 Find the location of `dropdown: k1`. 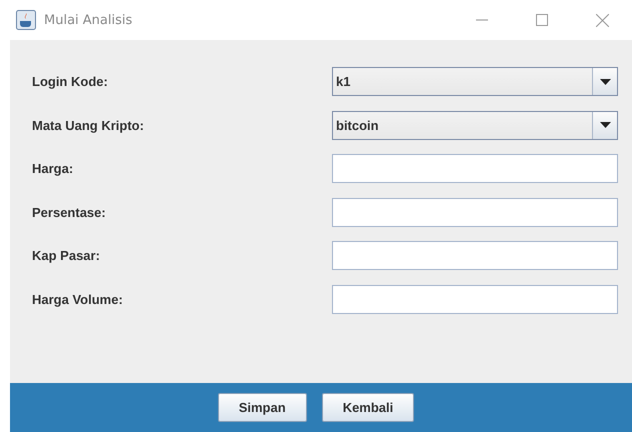

dropdown: k1 is located at coordinates (475, 81).